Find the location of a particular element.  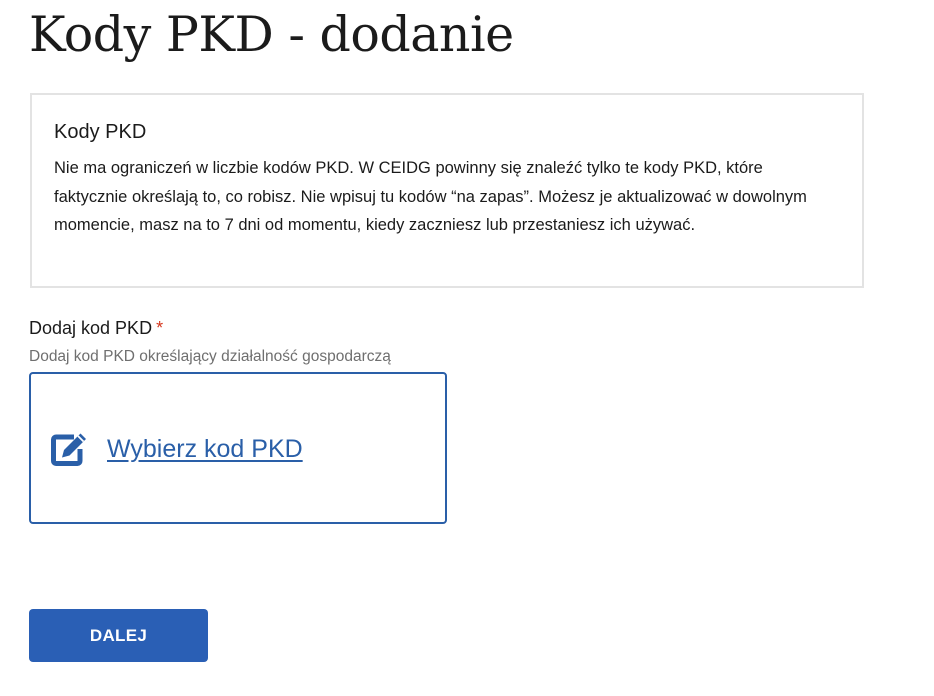

pkd-code-selector: Wybierz kod PKD is located at coordinates (238, 448).